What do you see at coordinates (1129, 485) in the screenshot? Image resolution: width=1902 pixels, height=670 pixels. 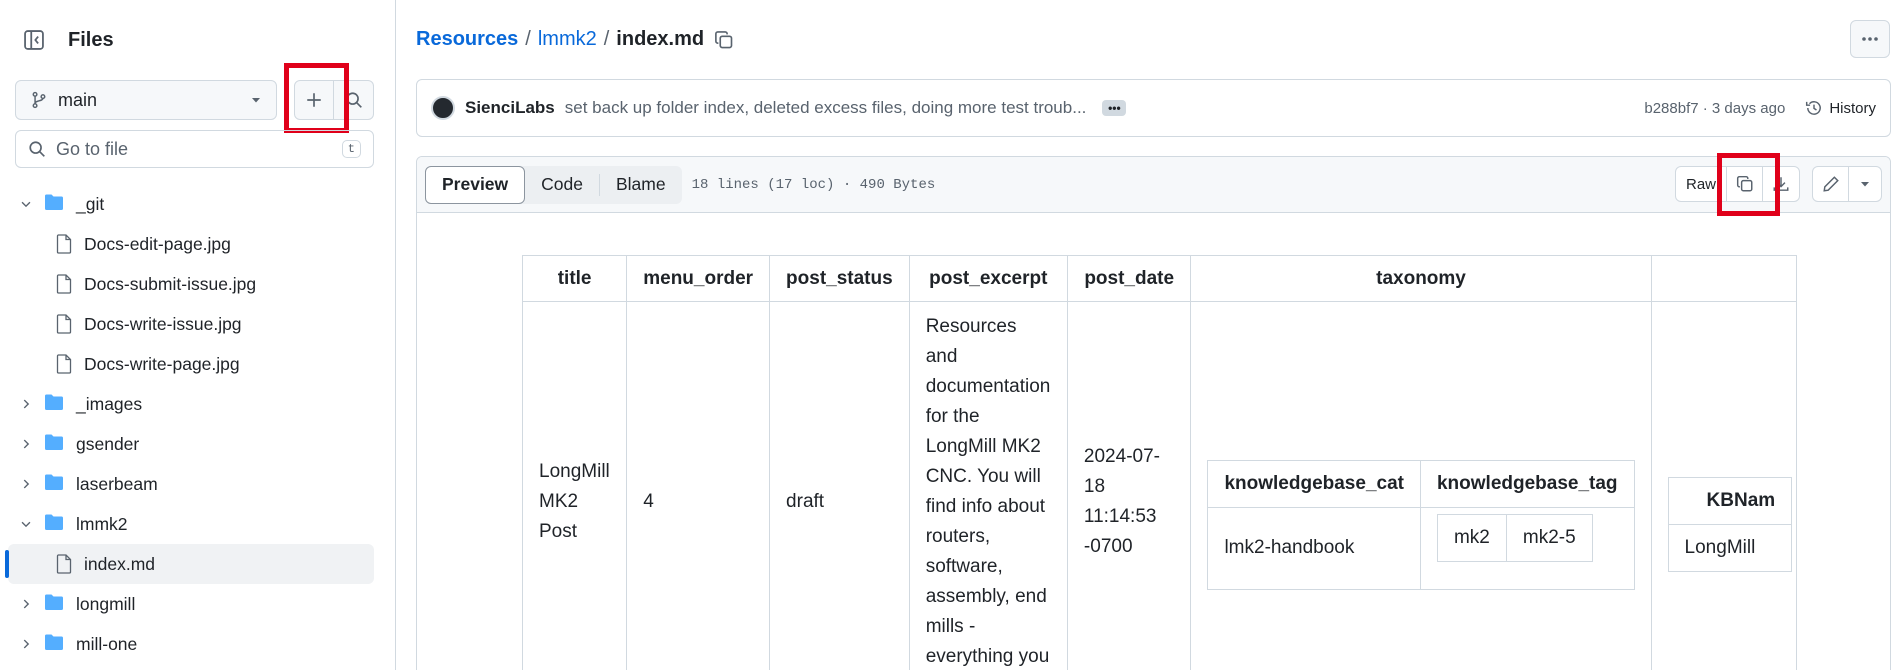 I see `cell-post-date: 2024-07-18 11:14:53 -0700` at bounding box center [1129, 485].